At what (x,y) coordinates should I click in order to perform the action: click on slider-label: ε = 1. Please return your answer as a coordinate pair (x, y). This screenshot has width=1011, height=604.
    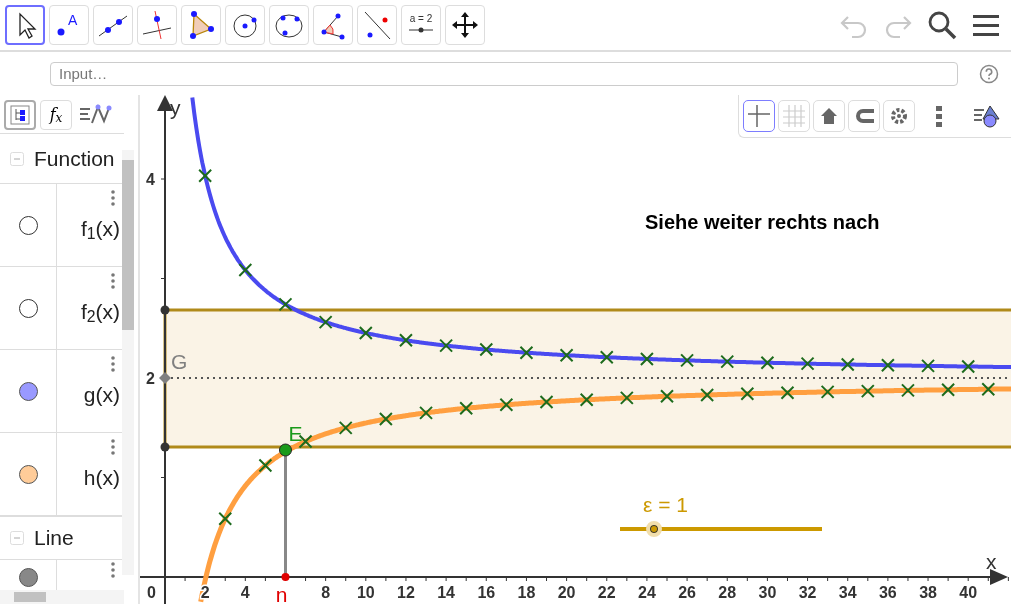
    Looking at the image, I should click on (665, 504).